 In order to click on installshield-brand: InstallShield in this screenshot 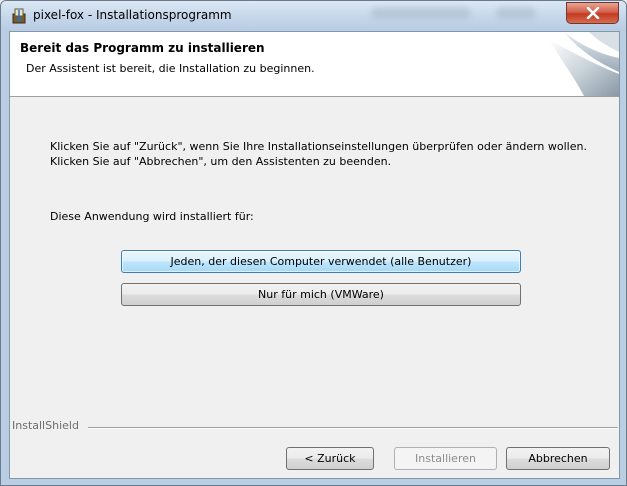, I will do `click(45, 425)`.